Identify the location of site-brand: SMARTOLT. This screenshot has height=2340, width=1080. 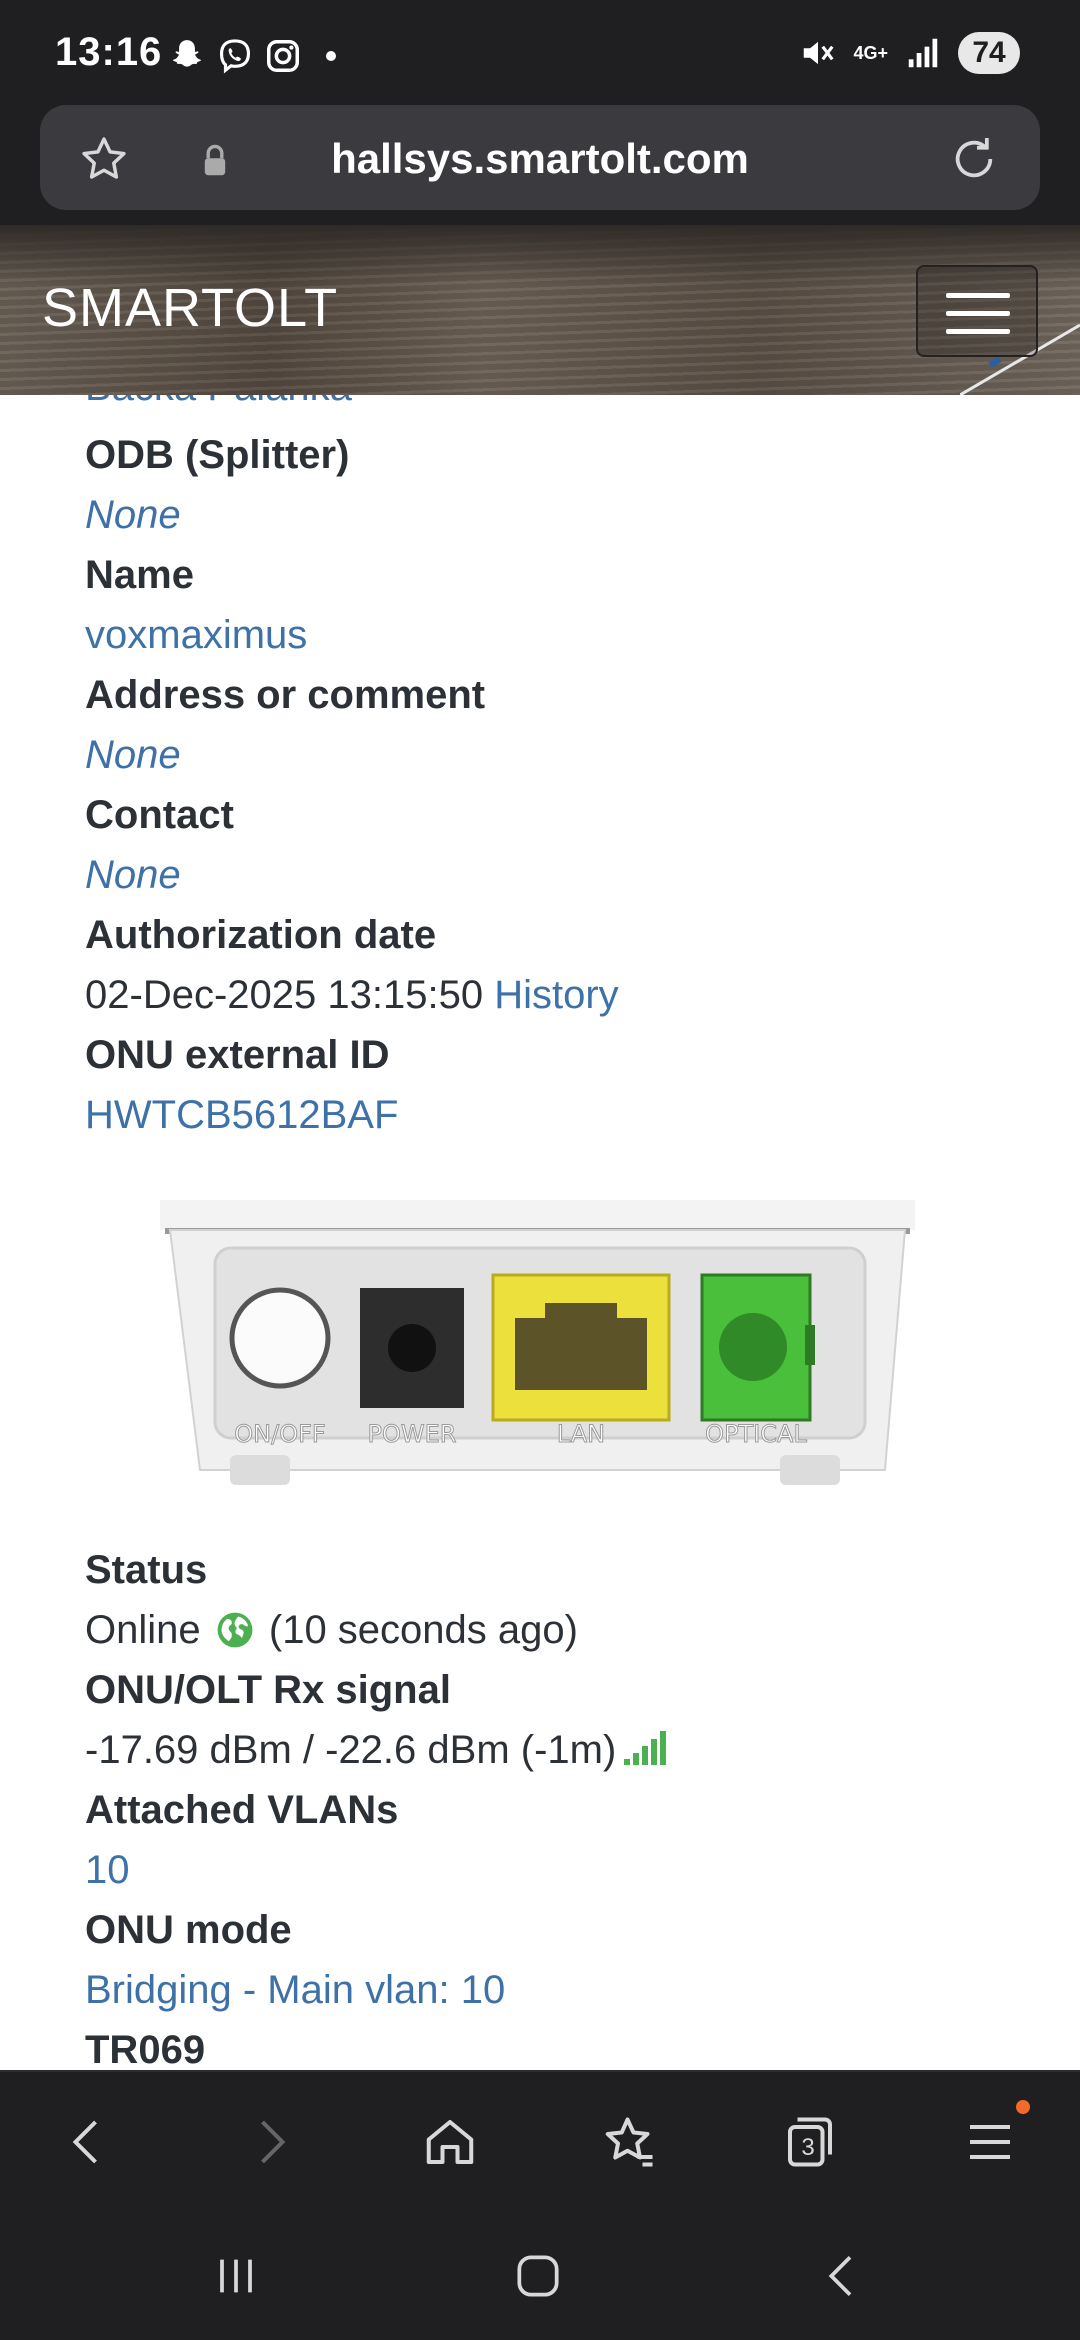
(190, 308).